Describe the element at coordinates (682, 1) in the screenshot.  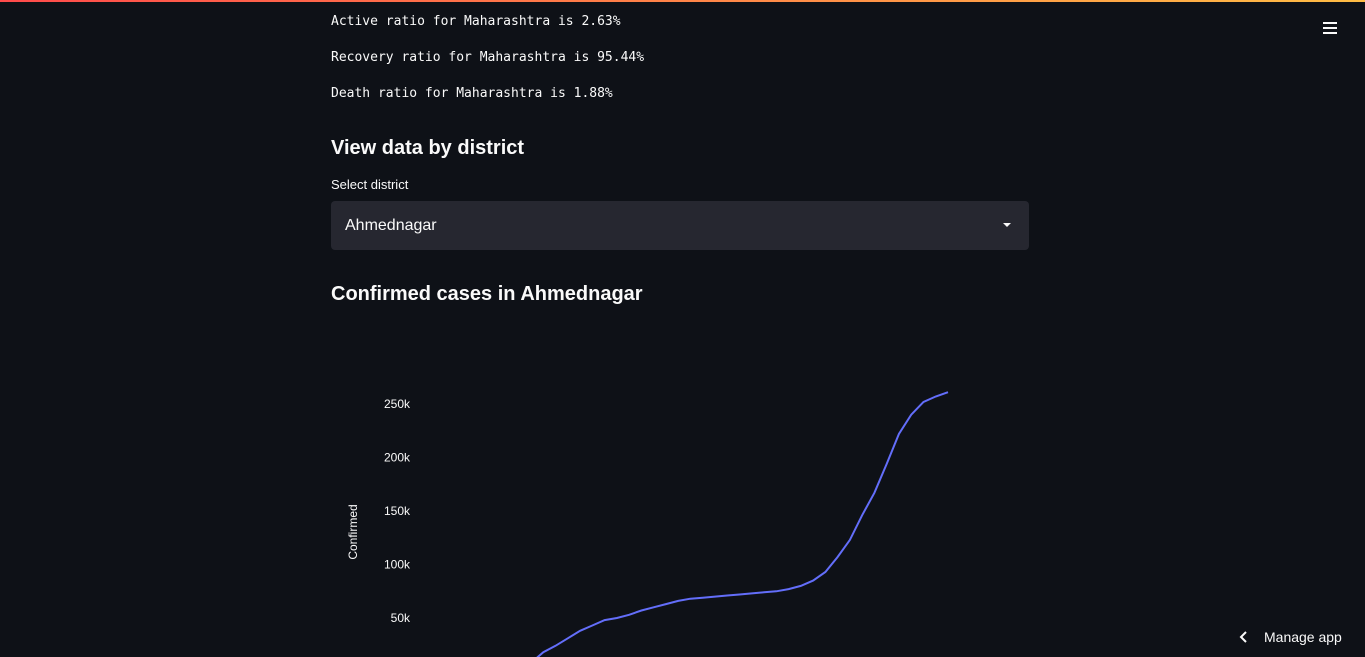
I see `top-decoration-bar` at that location.